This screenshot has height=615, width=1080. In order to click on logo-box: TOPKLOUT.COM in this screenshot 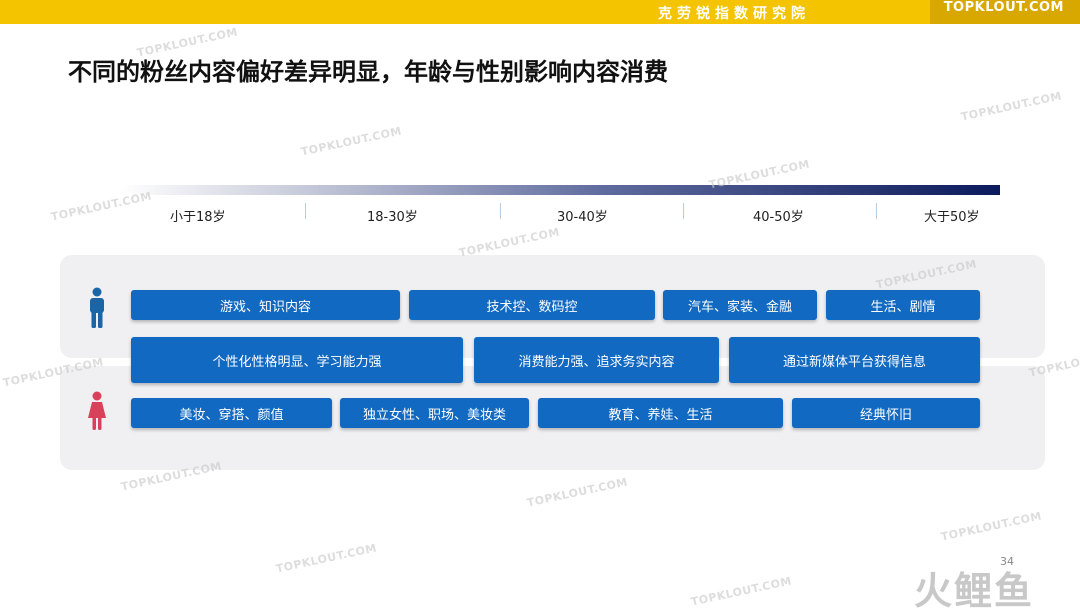, I will do `click(1005, 12)`.